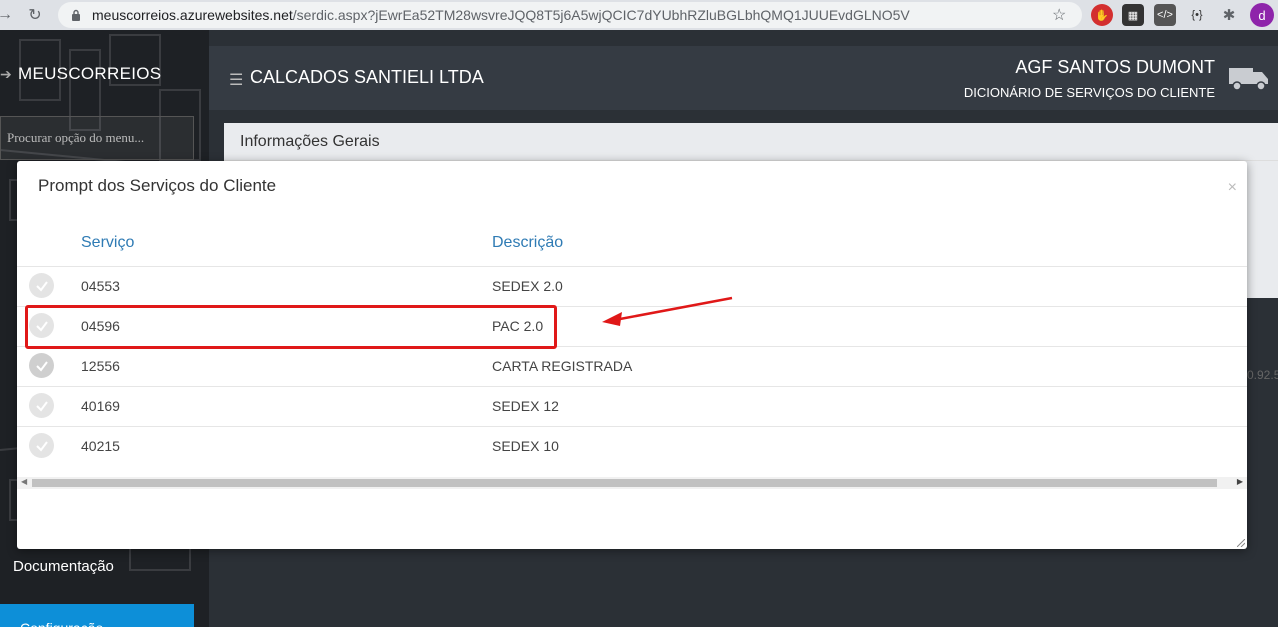 Image resolution: width=1278 pixels, height=627 pixels. What do you see at coordinates (1165, 15) in the screenshot?
I see `devtools-extension-icon: </>` at bounding box center [1165, 15].